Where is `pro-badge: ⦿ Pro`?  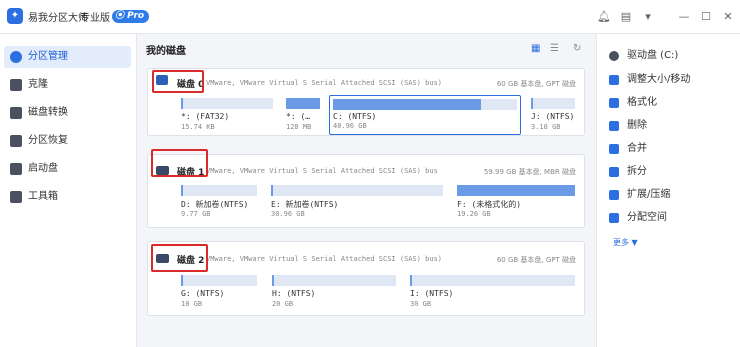 pro-badge: ⦿ Pro is located at coordinates (131, 16).